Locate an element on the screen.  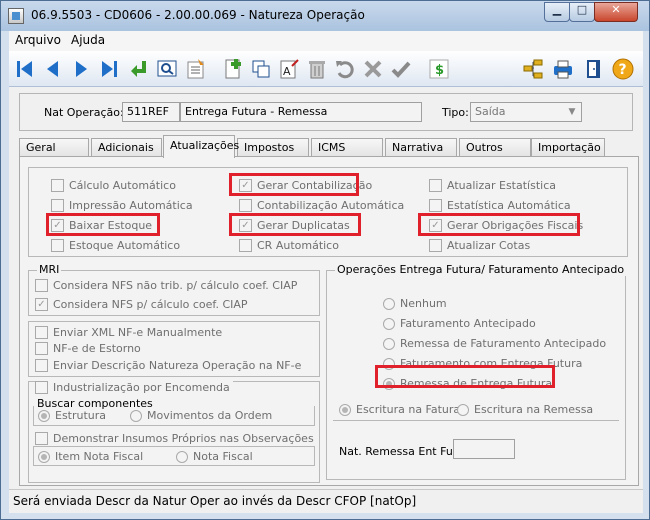
buscar-componentes-group: Estrutura Movimentos da Ordem is located at coordinates (174, 416).